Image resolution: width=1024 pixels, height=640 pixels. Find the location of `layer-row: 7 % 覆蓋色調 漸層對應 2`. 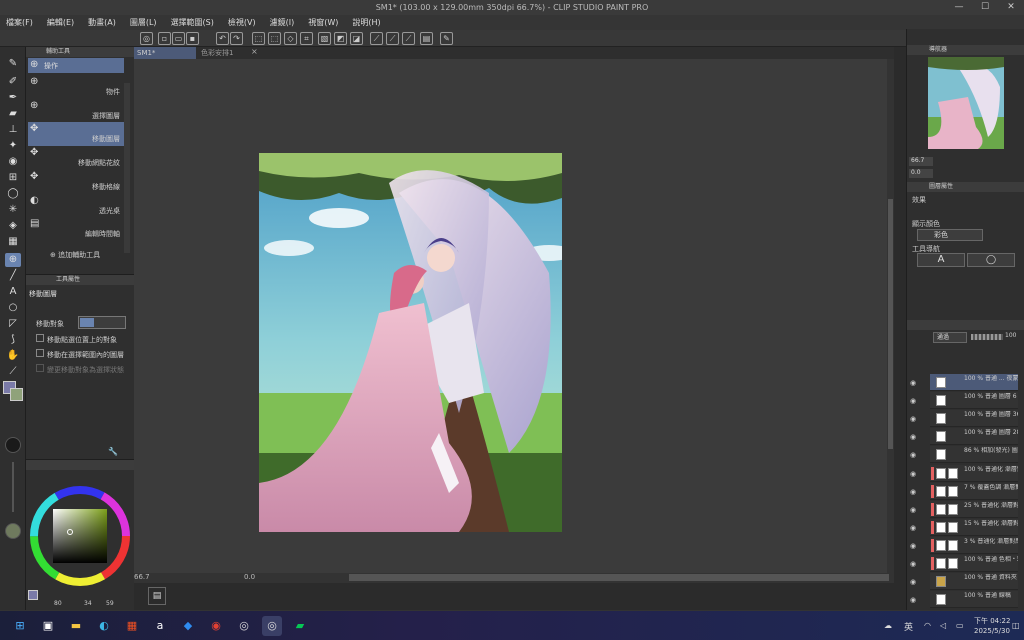

layer-row: 7 % 覆蓋色調 漸層對應 2 is located at coordinates (974, 491).